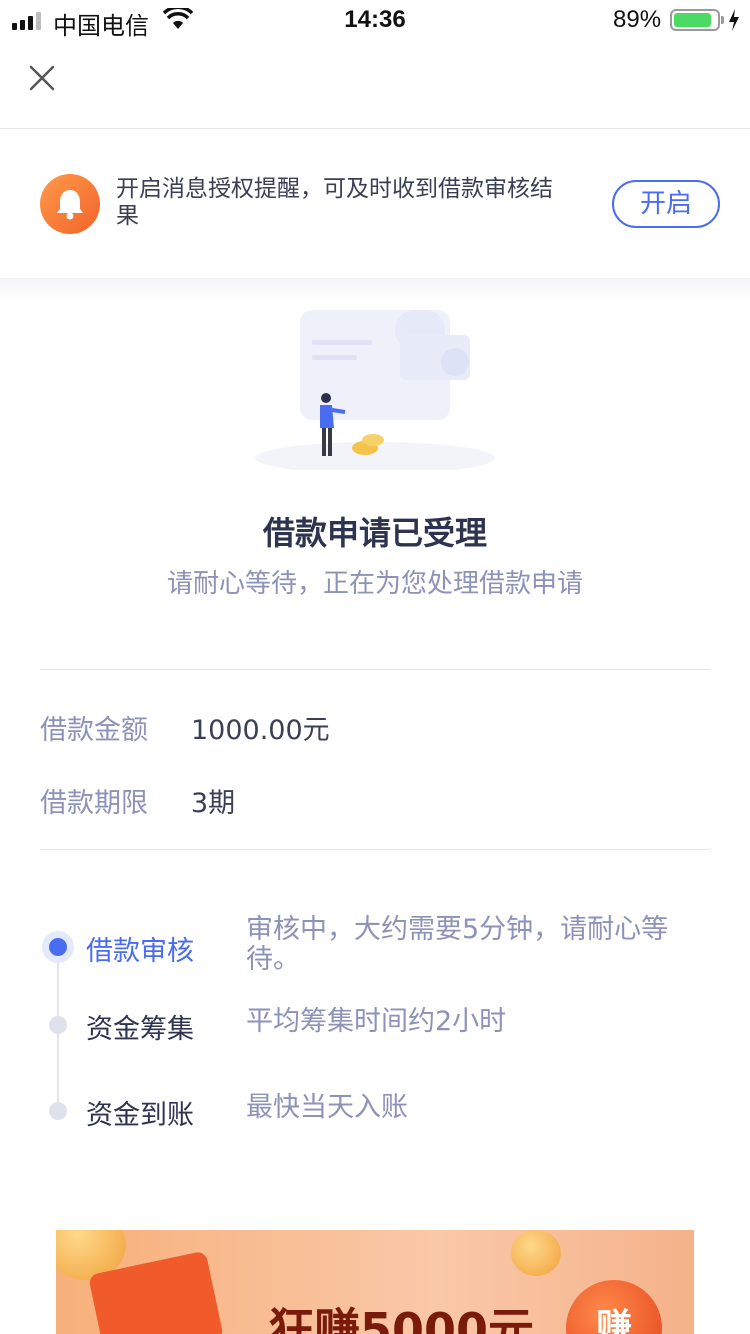 This screenshot has width=750, height=1334. Describe the element at coordinates (375, 84) in the screenshot. I see `nav-bar` at that location.